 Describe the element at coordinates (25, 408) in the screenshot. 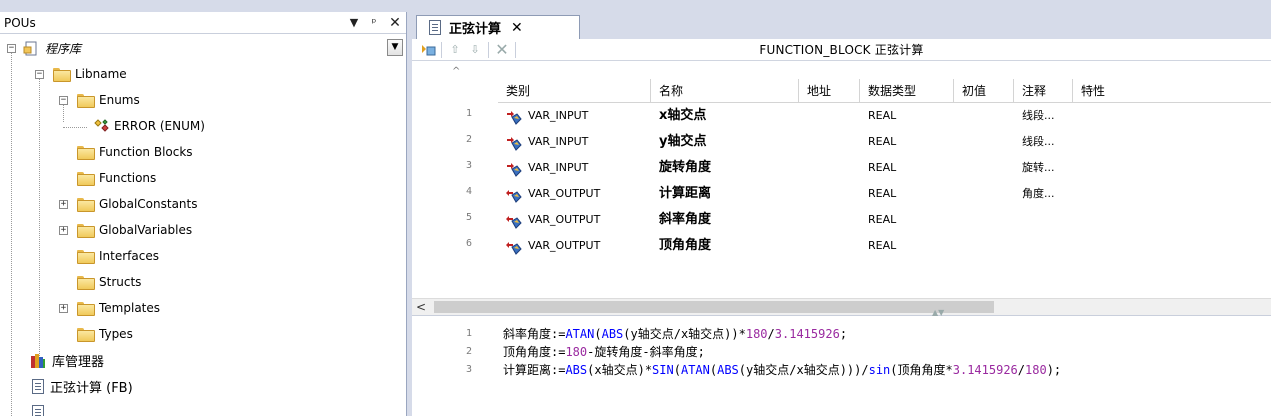

I see `tree-item-partial` at that location.